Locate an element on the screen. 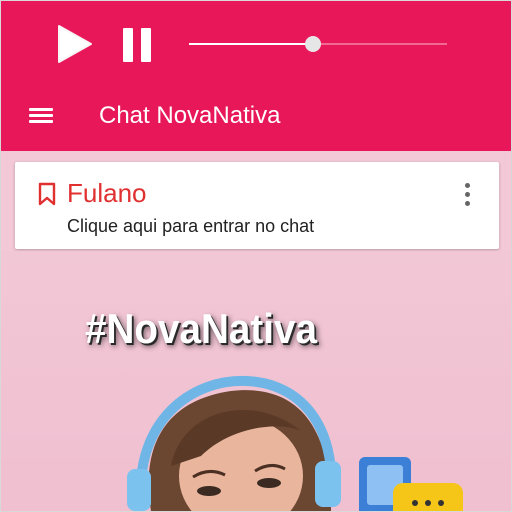 The width and height of the screenshot is (512, 512). slider-thumb is located at coordinates (312, 44).